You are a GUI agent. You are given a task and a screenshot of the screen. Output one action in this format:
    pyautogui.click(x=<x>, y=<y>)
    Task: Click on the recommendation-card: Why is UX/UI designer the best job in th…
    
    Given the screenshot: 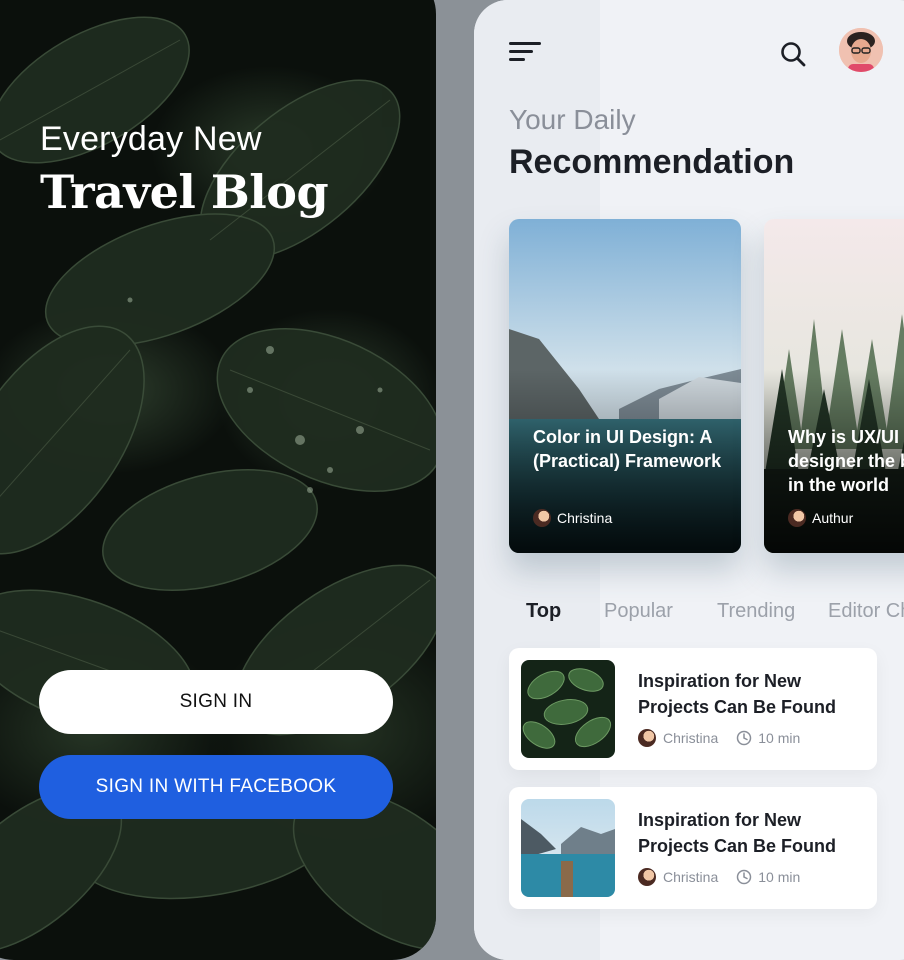 What is the action you would take?
    pyautogui.click(x=834, y=386)
    